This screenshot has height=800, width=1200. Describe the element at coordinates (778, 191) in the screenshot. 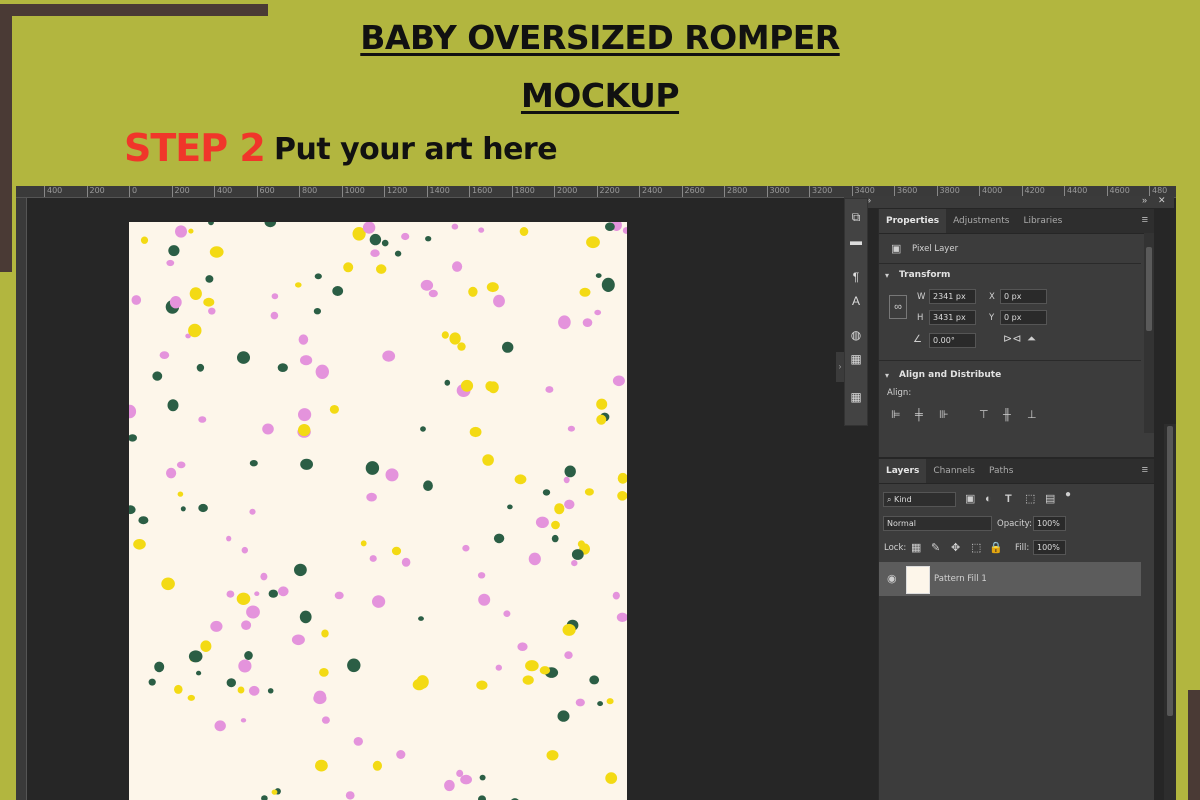

I see `ruler-tick-label: 3000` at that location.